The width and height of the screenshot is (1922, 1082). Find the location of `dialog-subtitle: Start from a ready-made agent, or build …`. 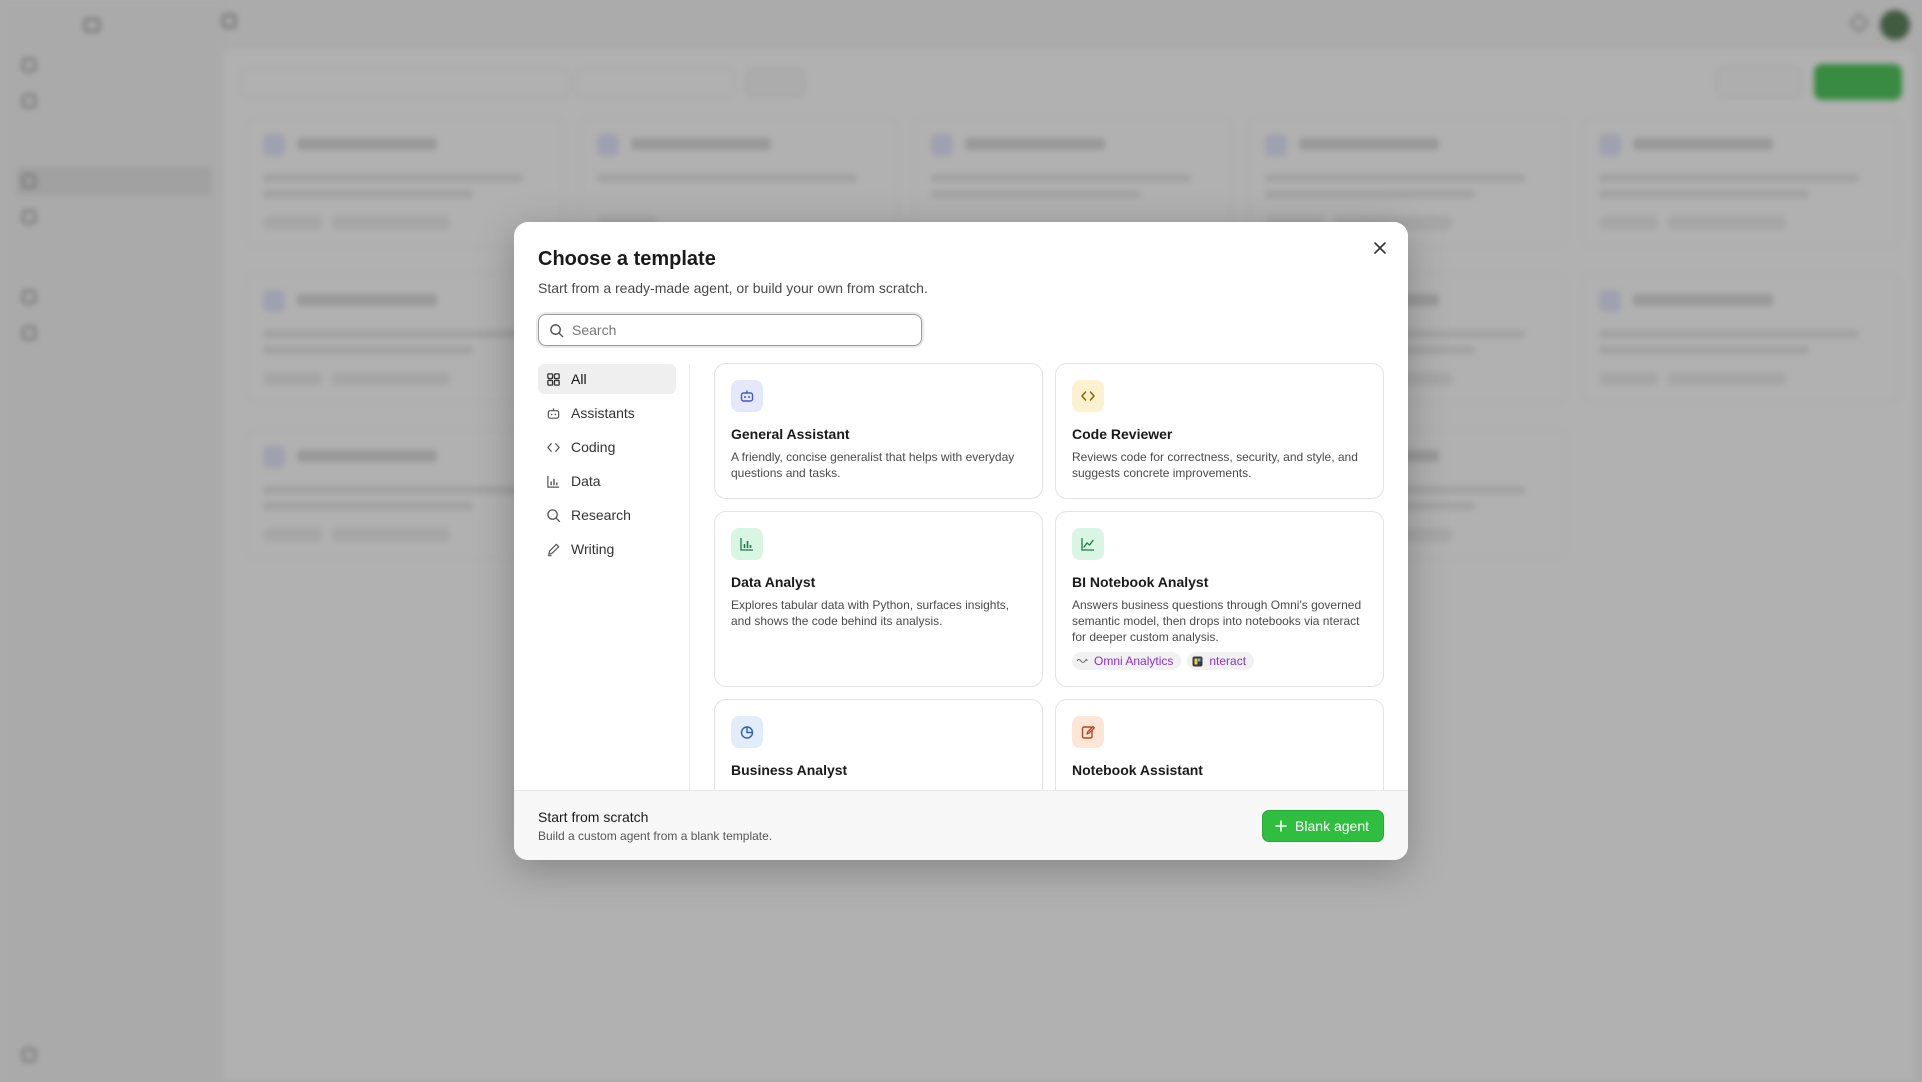

dialog-subtitle: Start from a ready-made agent, or build … is located at coordinates (733, 288).